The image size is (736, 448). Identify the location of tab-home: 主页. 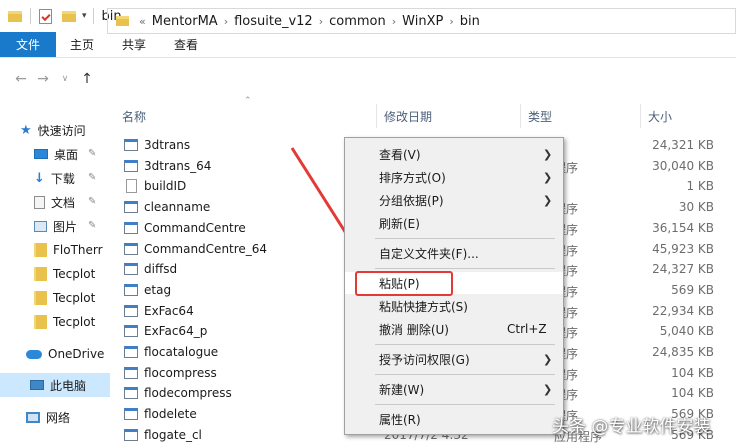
(82, 44).